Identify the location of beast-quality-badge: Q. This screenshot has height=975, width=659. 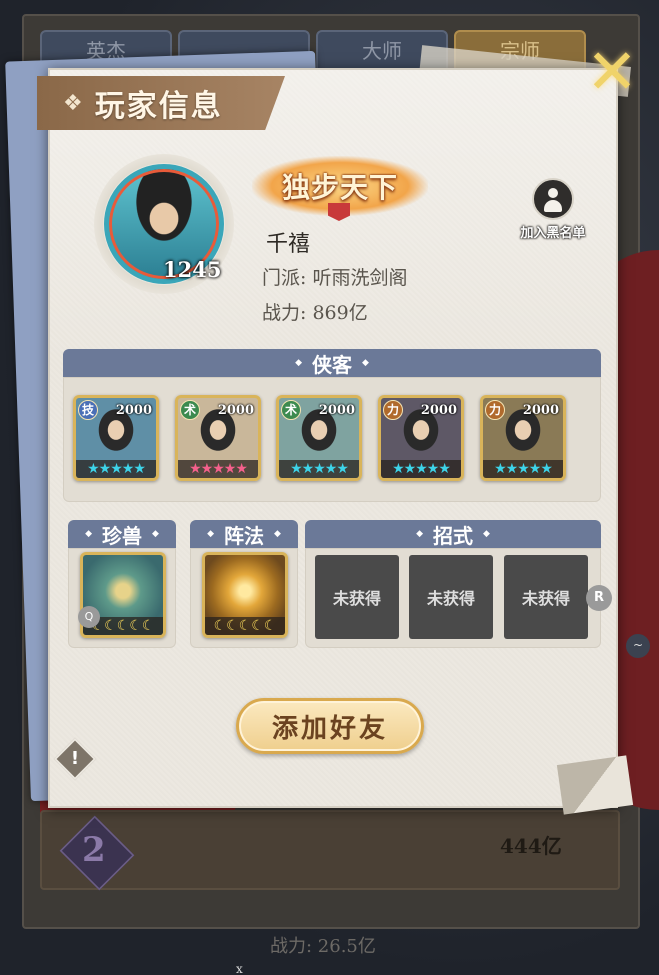
(89, 617).